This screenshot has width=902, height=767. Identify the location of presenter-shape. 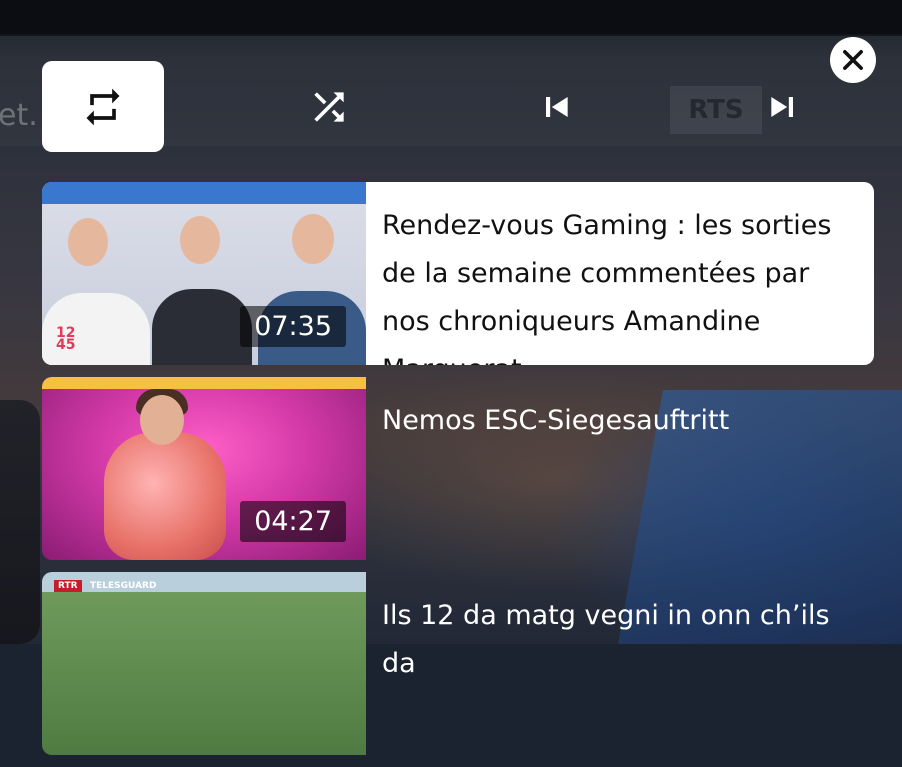
(202, 327).